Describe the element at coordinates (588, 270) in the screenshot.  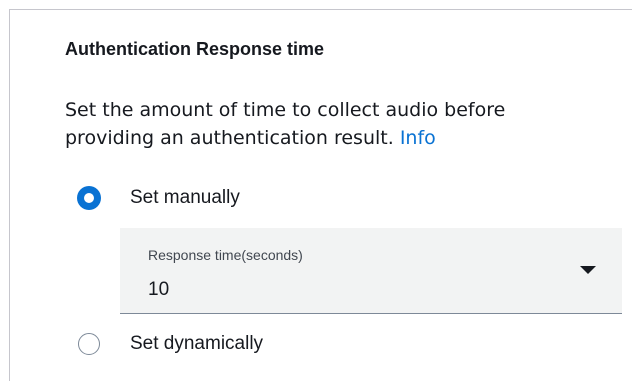
I see `caret-down-icon` at that location.